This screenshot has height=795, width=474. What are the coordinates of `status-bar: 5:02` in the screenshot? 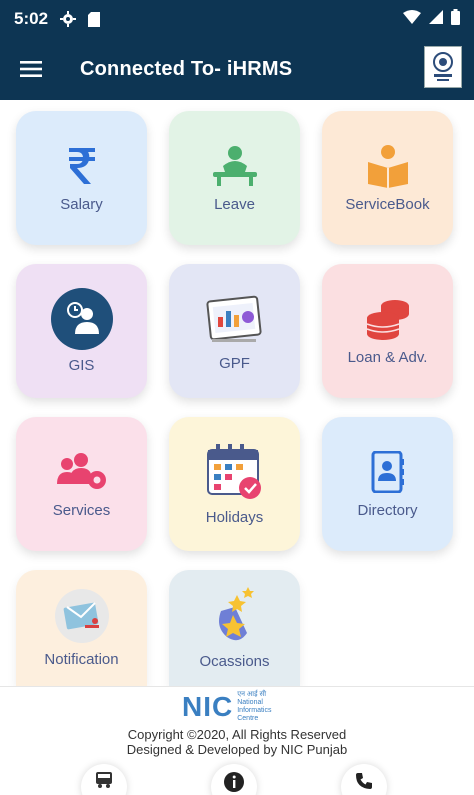 It's located at (237, 19).